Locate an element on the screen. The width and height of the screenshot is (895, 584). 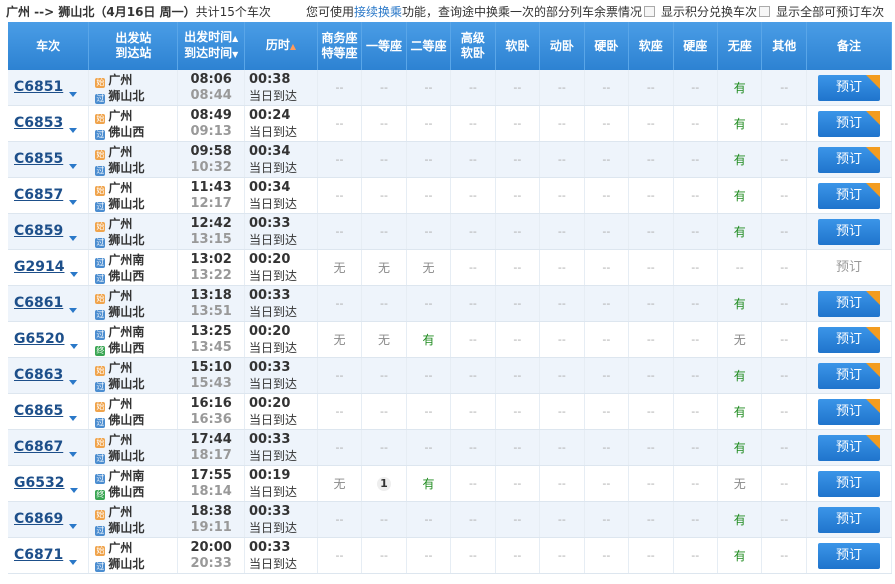
train-number-link: C6863 is located at coordinates (38, 375).